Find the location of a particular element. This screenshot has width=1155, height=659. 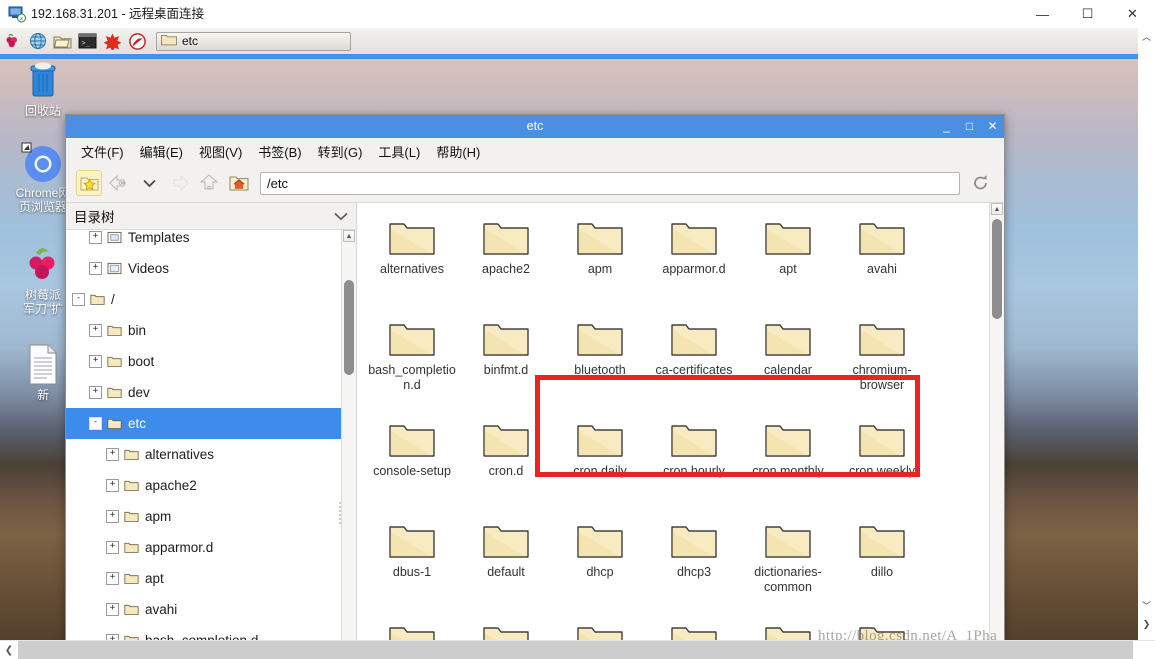

file-item: dbus-1 is located at coordinates (412, 564).